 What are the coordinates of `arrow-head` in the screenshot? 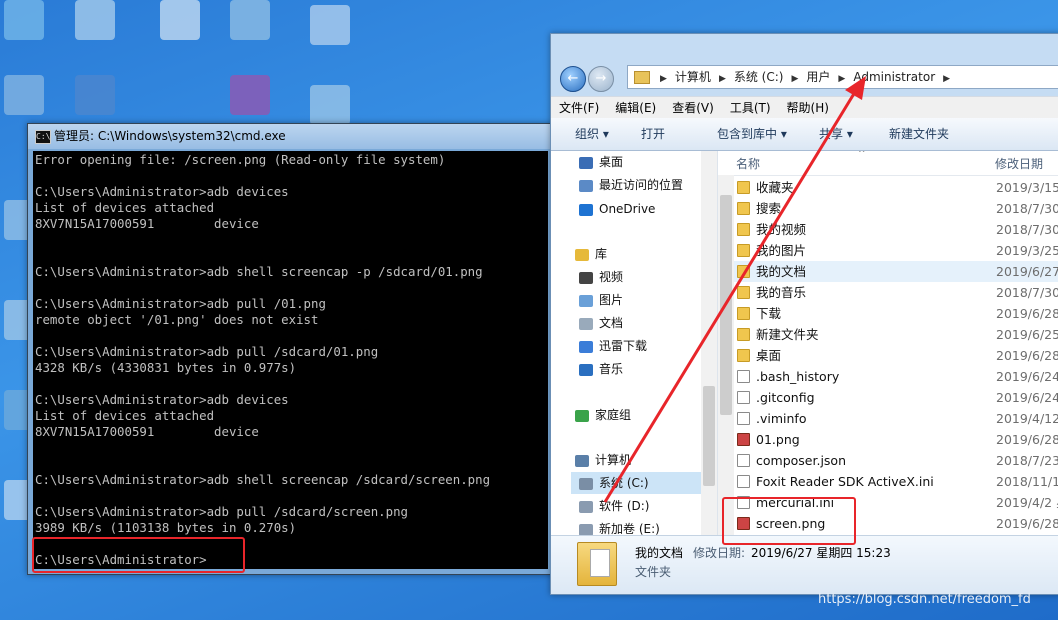 It's located at (855, 88).